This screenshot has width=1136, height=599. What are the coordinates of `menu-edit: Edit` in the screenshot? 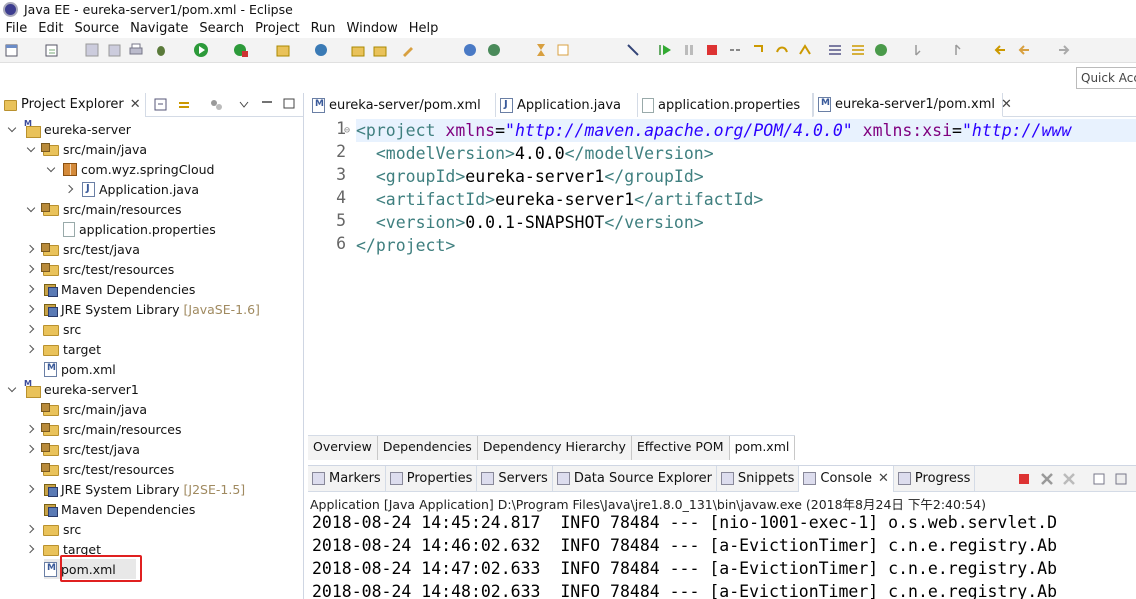 It's located at (51, 28).